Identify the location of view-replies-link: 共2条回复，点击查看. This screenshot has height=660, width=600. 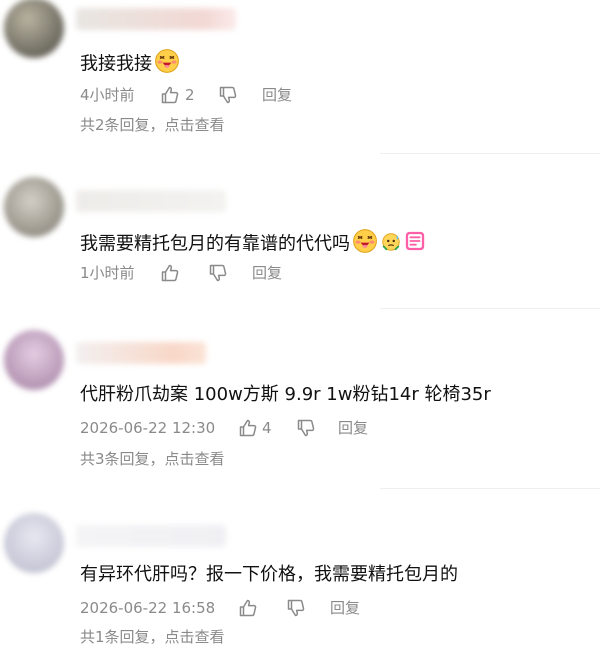
(152, 125).